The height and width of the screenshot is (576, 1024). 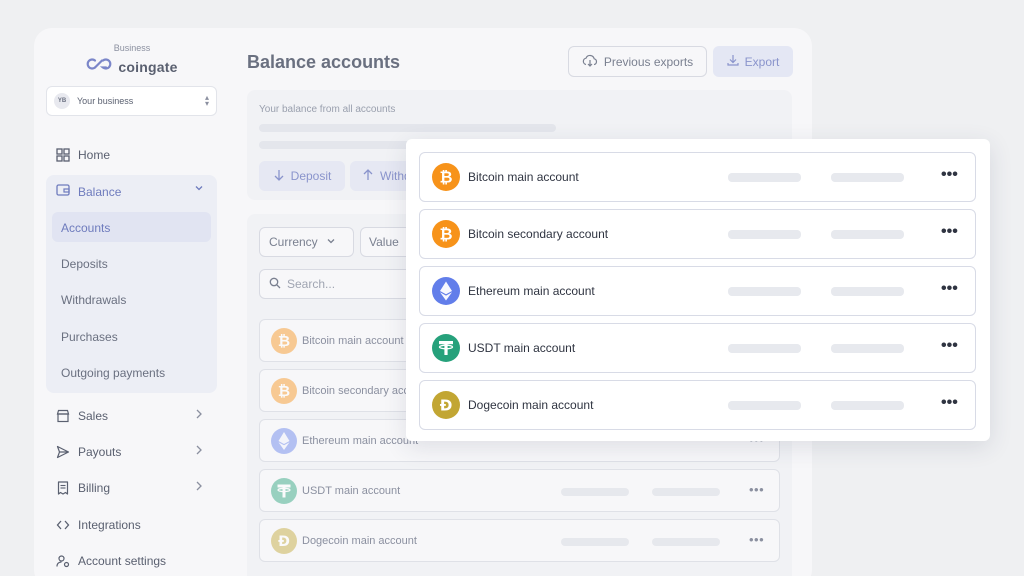 I want to click on currency-filter: Currency, so click(x=306, y=242).